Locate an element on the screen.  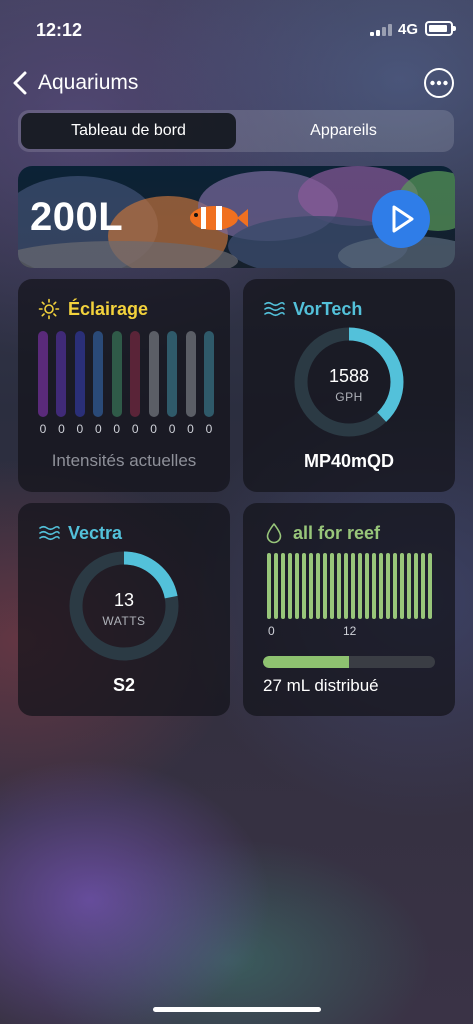
channel-bars is located at coordinates (126, 374).